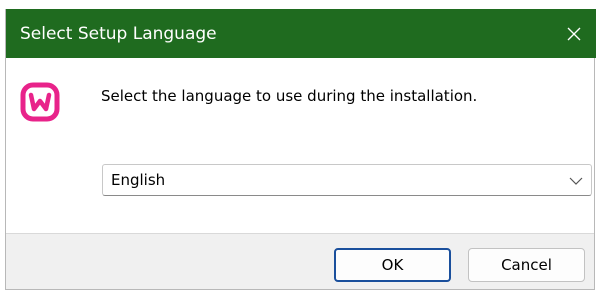  What do you see at coordinates (300, 233) in the screenshot?
I see `footer-divider` at bounding box center [300, 233].